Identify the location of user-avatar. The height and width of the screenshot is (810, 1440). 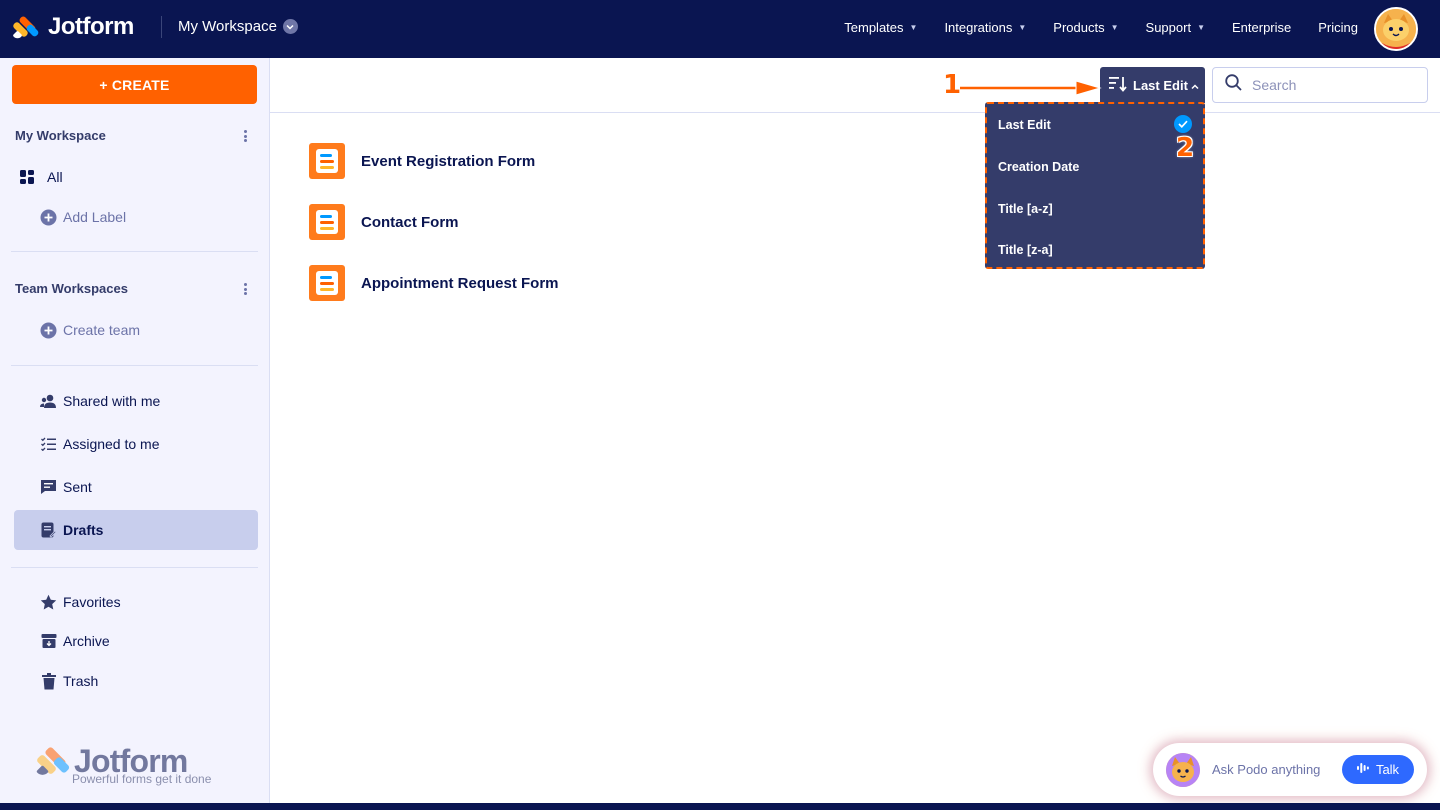
(1396, 29).